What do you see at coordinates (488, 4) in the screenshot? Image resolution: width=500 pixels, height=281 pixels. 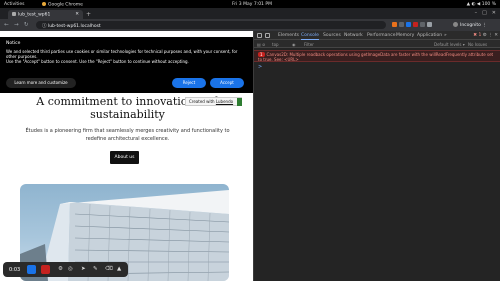 I see `battery-level: 100 %` at bounding box center [488, 4].